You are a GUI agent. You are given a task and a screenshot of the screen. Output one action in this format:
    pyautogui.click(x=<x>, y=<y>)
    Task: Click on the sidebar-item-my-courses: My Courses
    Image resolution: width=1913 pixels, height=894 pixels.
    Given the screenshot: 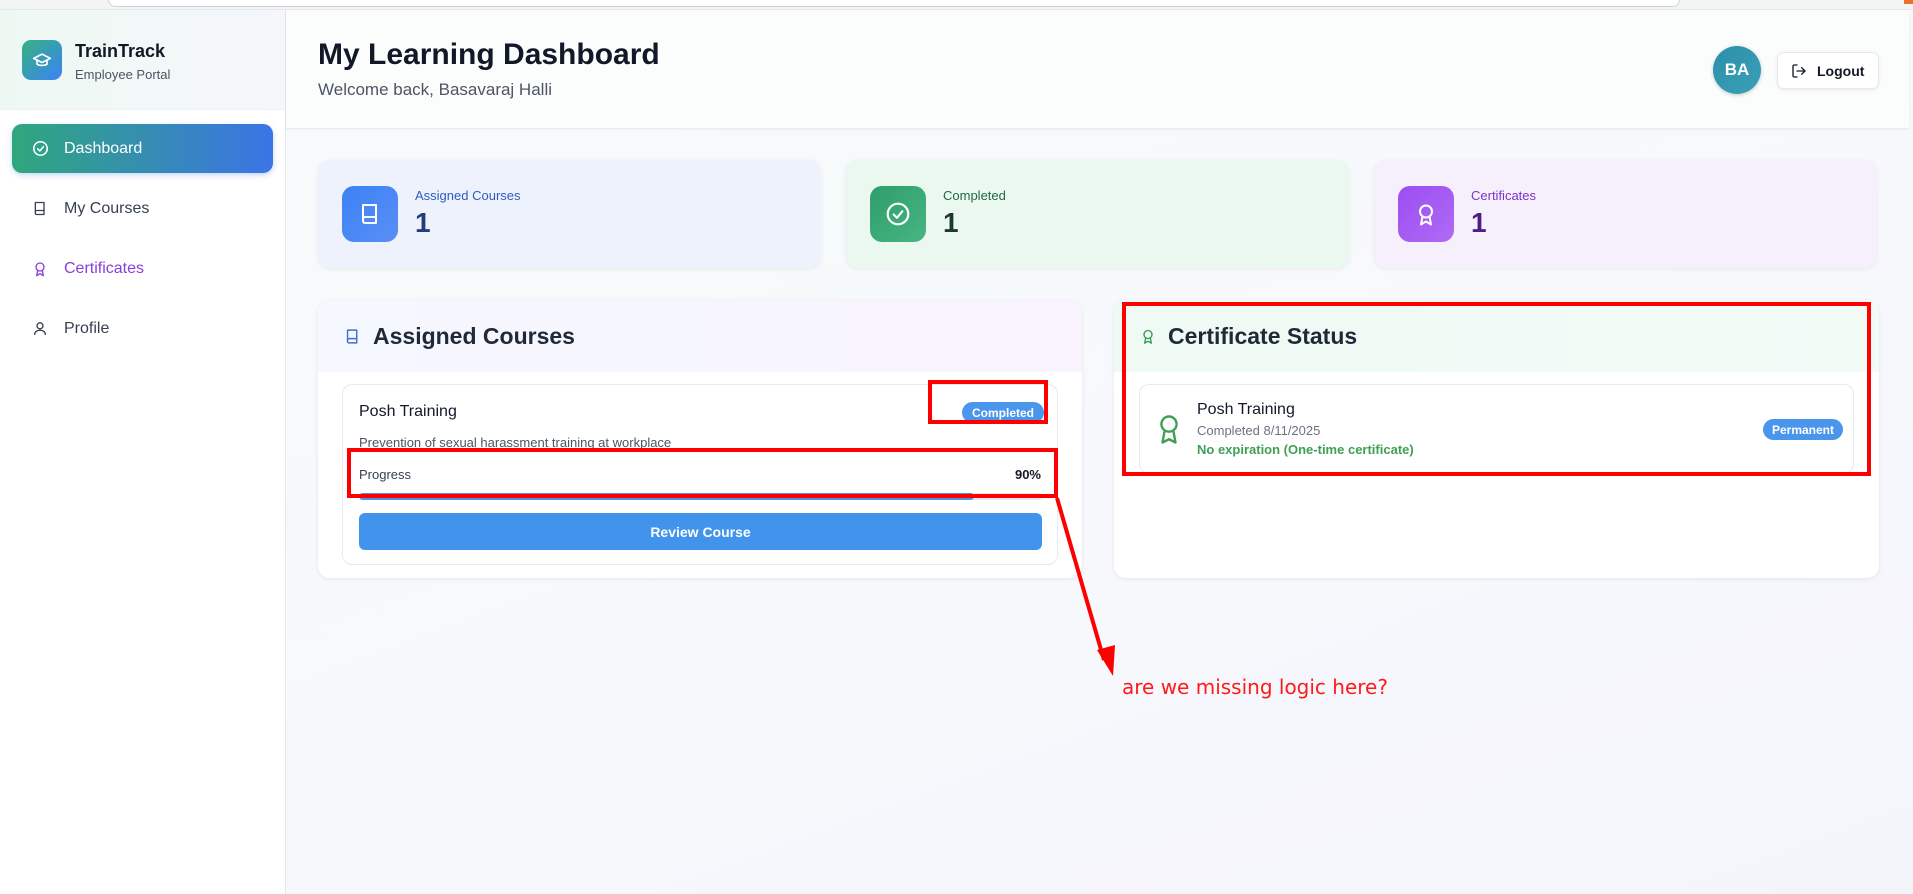 What is the action you would take?
    pyautogui.click(x=142, y=208)
    